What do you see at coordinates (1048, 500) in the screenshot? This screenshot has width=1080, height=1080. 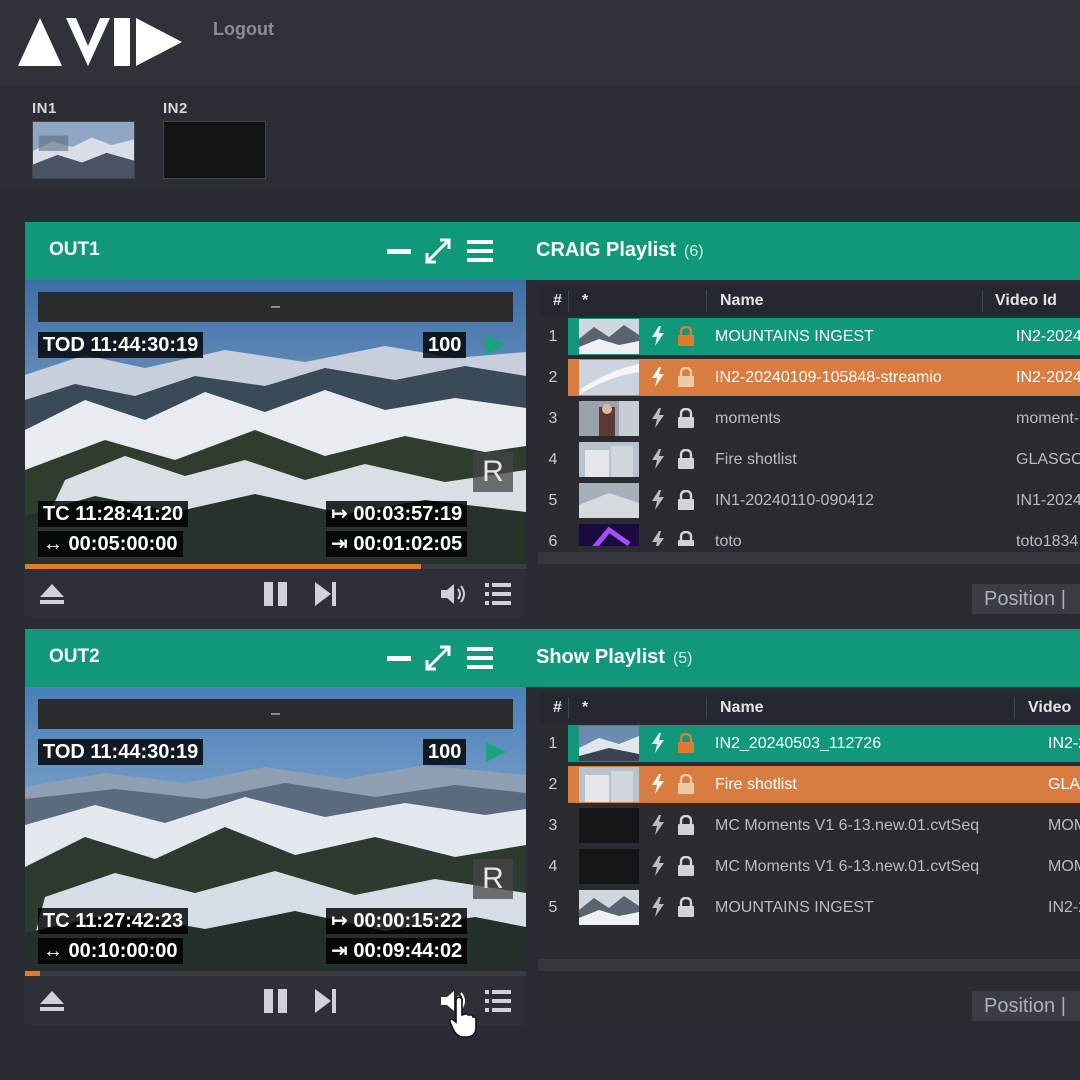 I see `clip-video-id: IN1-20240` at bounding box center [1048, 500].